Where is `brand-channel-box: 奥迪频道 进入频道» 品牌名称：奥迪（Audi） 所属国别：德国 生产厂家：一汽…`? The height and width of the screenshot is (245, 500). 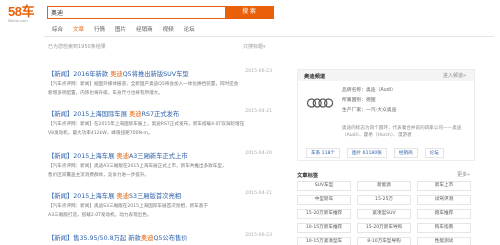
brand-channel-box: 奥迪频道 进入频道» 品牌名称：奥迪（Audi） 所属国别：德国 生产厂家：一汽… is located at coordinates (386, 115).